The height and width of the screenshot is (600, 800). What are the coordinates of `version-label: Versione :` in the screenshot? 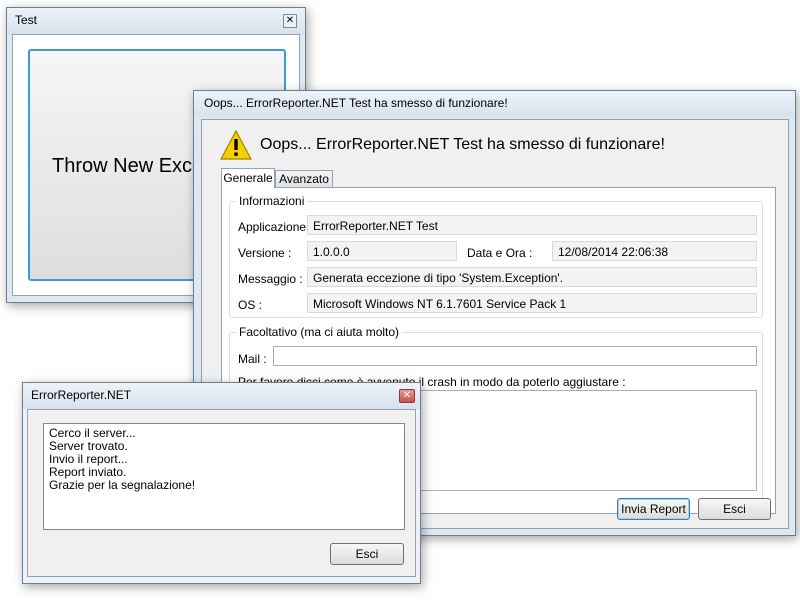 It's located at (265, 253).